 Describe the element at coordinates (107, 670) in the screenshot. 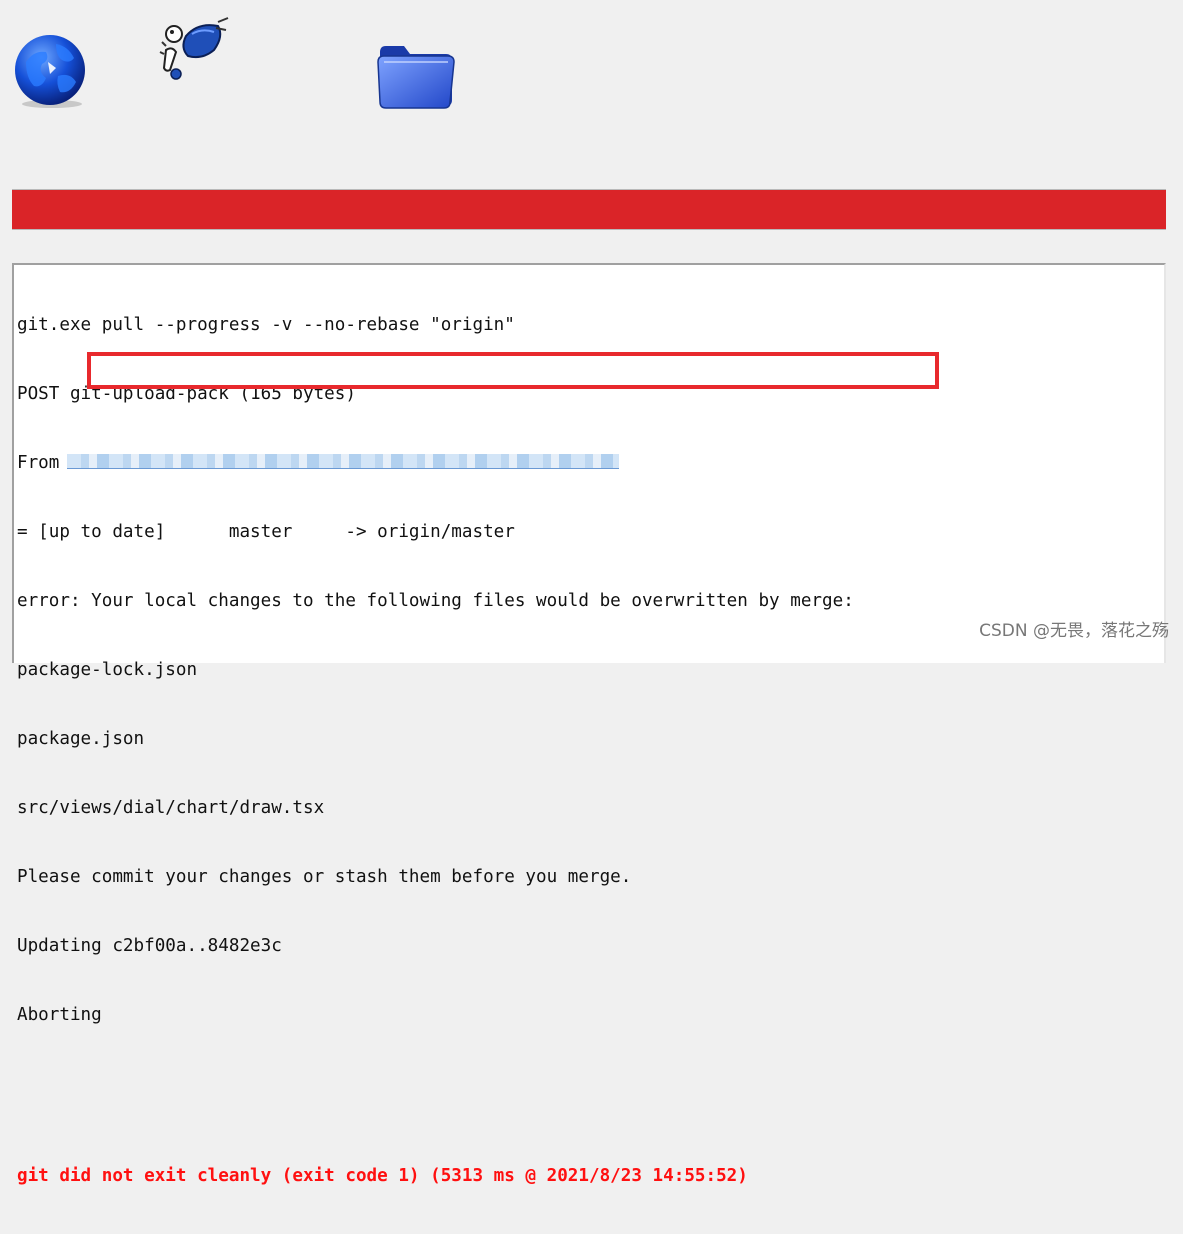

I see `log-line: package-lock.json` at that location.